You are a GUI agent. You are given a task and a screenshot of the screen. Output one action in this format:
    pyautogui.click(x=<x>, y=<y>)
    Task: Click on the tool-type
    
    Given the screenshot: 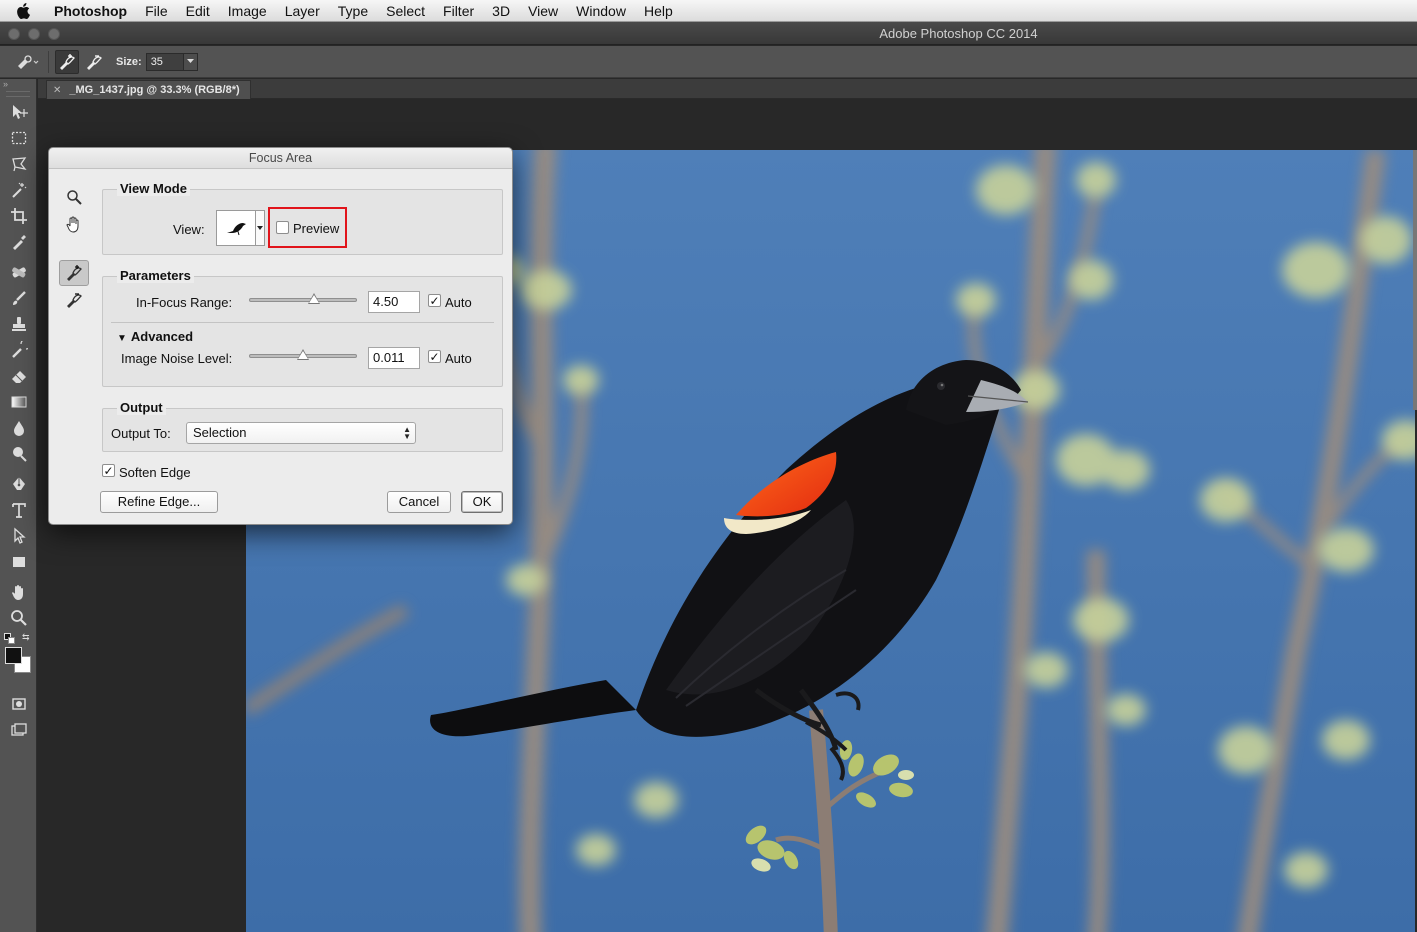 What is the action you would take?
    pyautogui.click(x=18, y=510)
    